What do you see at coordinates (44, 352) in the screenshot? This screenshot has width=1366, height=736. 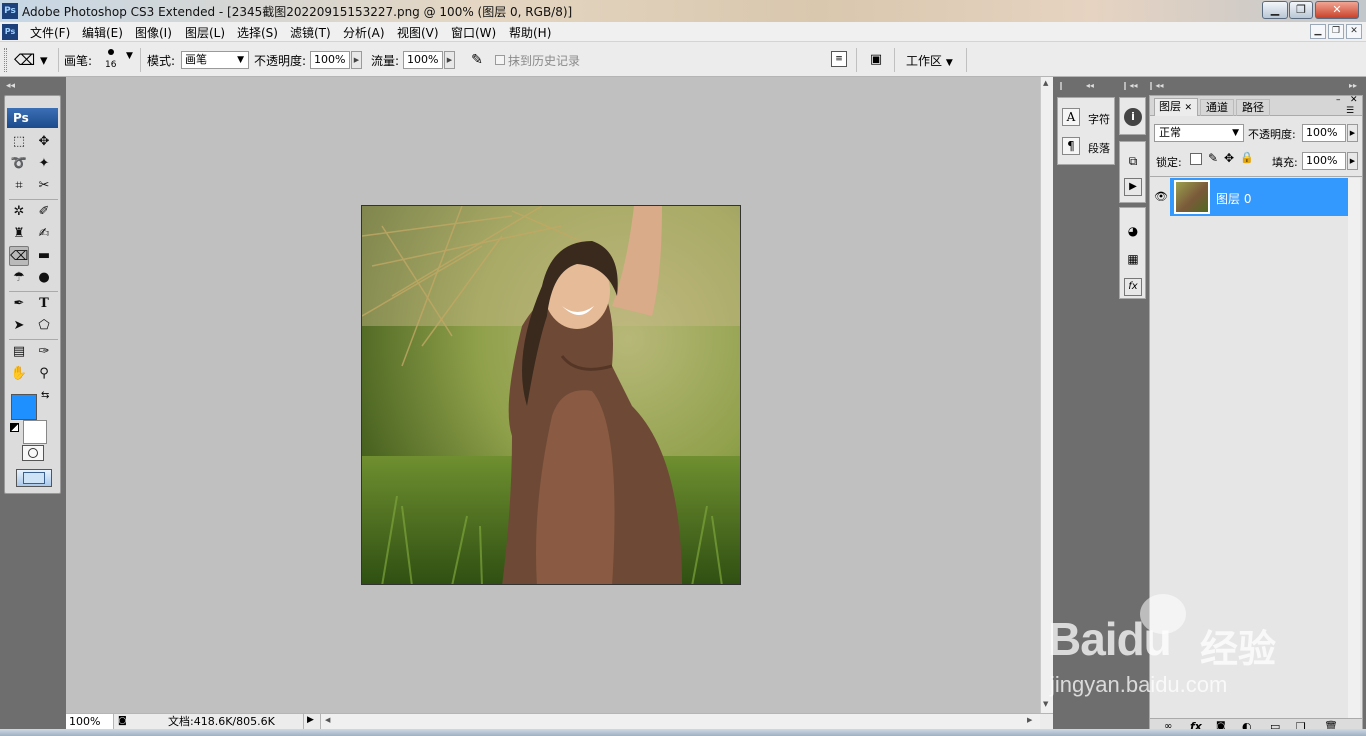 I see `eyedropper-tool-icon: ✑` at bounding box center [44, 352].